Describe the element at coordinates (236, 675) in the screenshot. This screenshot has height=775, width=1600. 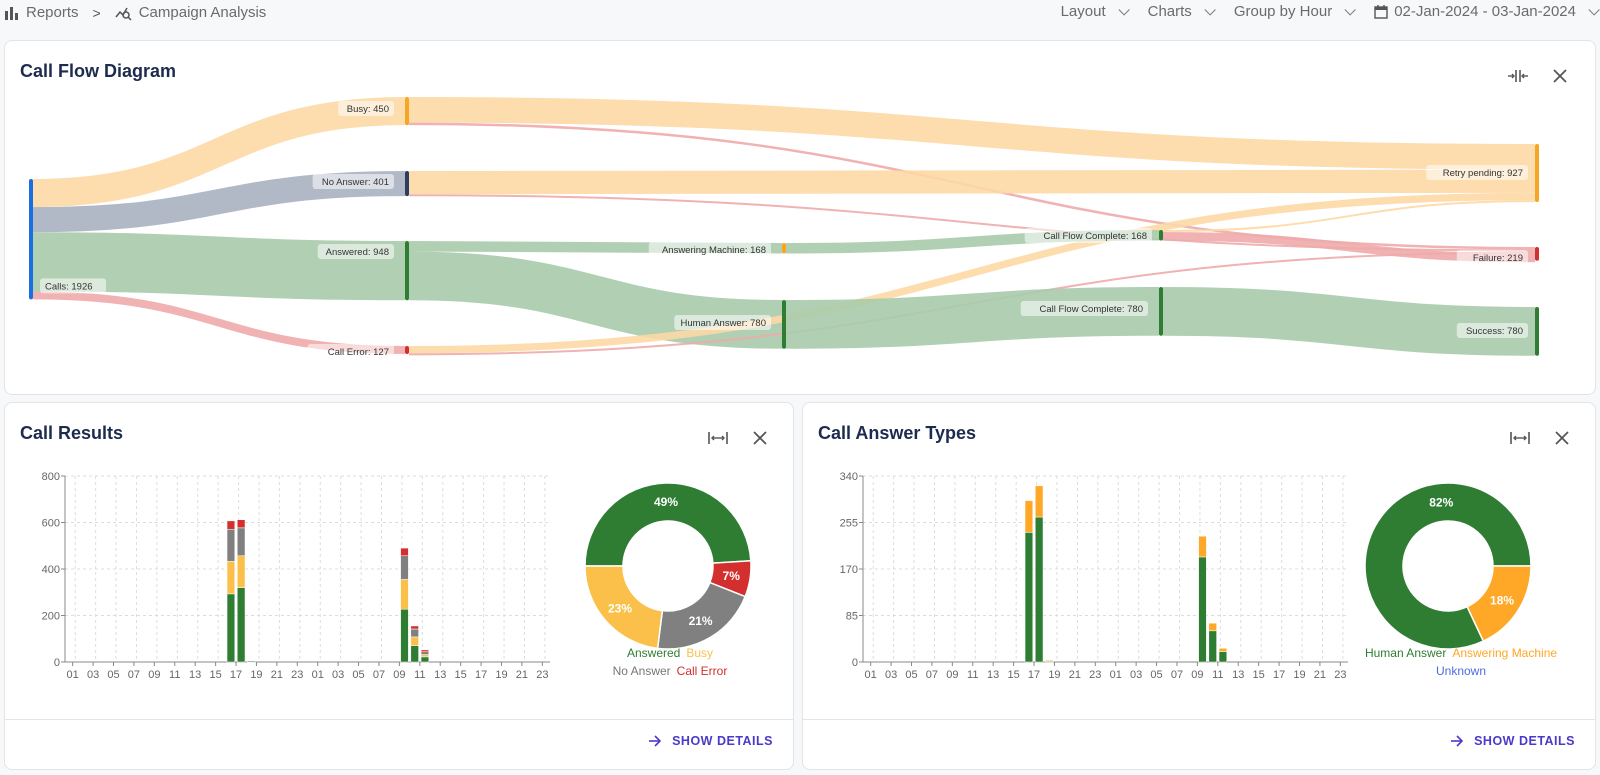
I see `x-tick-label: 17` at that location.